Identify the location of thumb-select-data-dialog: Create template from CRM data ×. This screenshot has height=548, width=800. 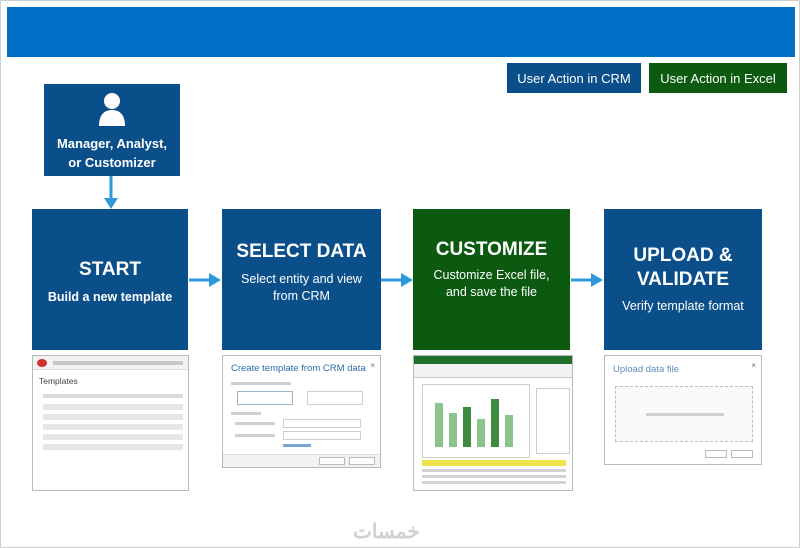
(301, 411).